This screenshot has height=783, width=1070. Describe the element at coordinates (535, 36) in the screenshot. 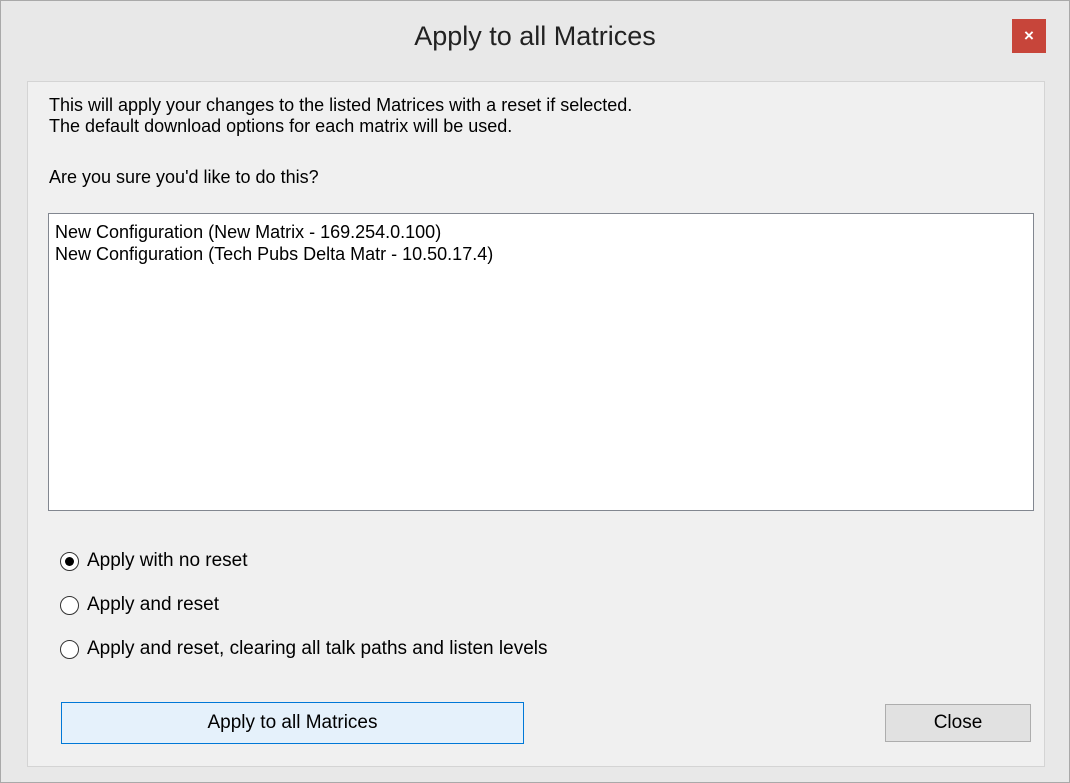

I see `dialog-title: Apply to all Matrices` at that location.